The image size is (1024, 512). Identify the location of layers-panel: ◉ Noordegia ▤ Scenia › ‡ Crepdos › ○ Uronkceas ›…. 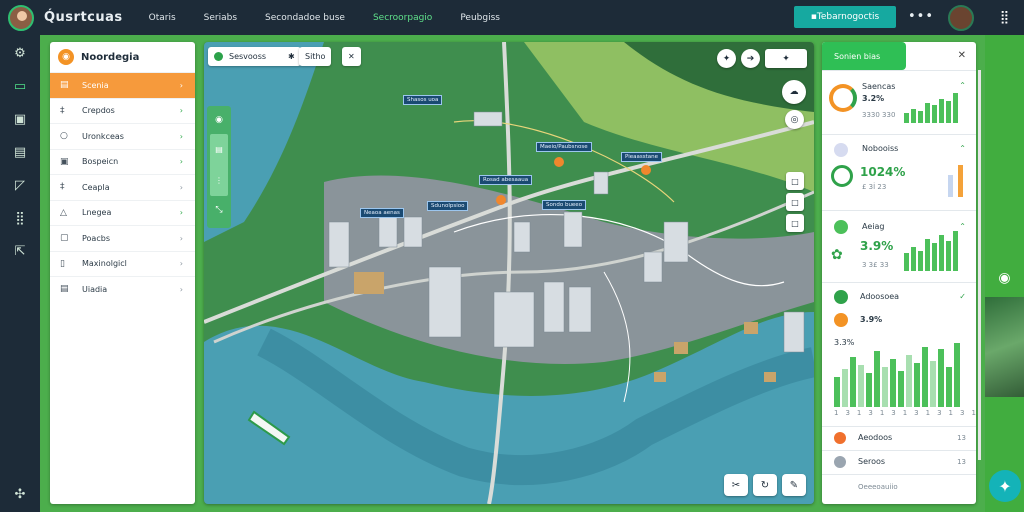
(122, 273).